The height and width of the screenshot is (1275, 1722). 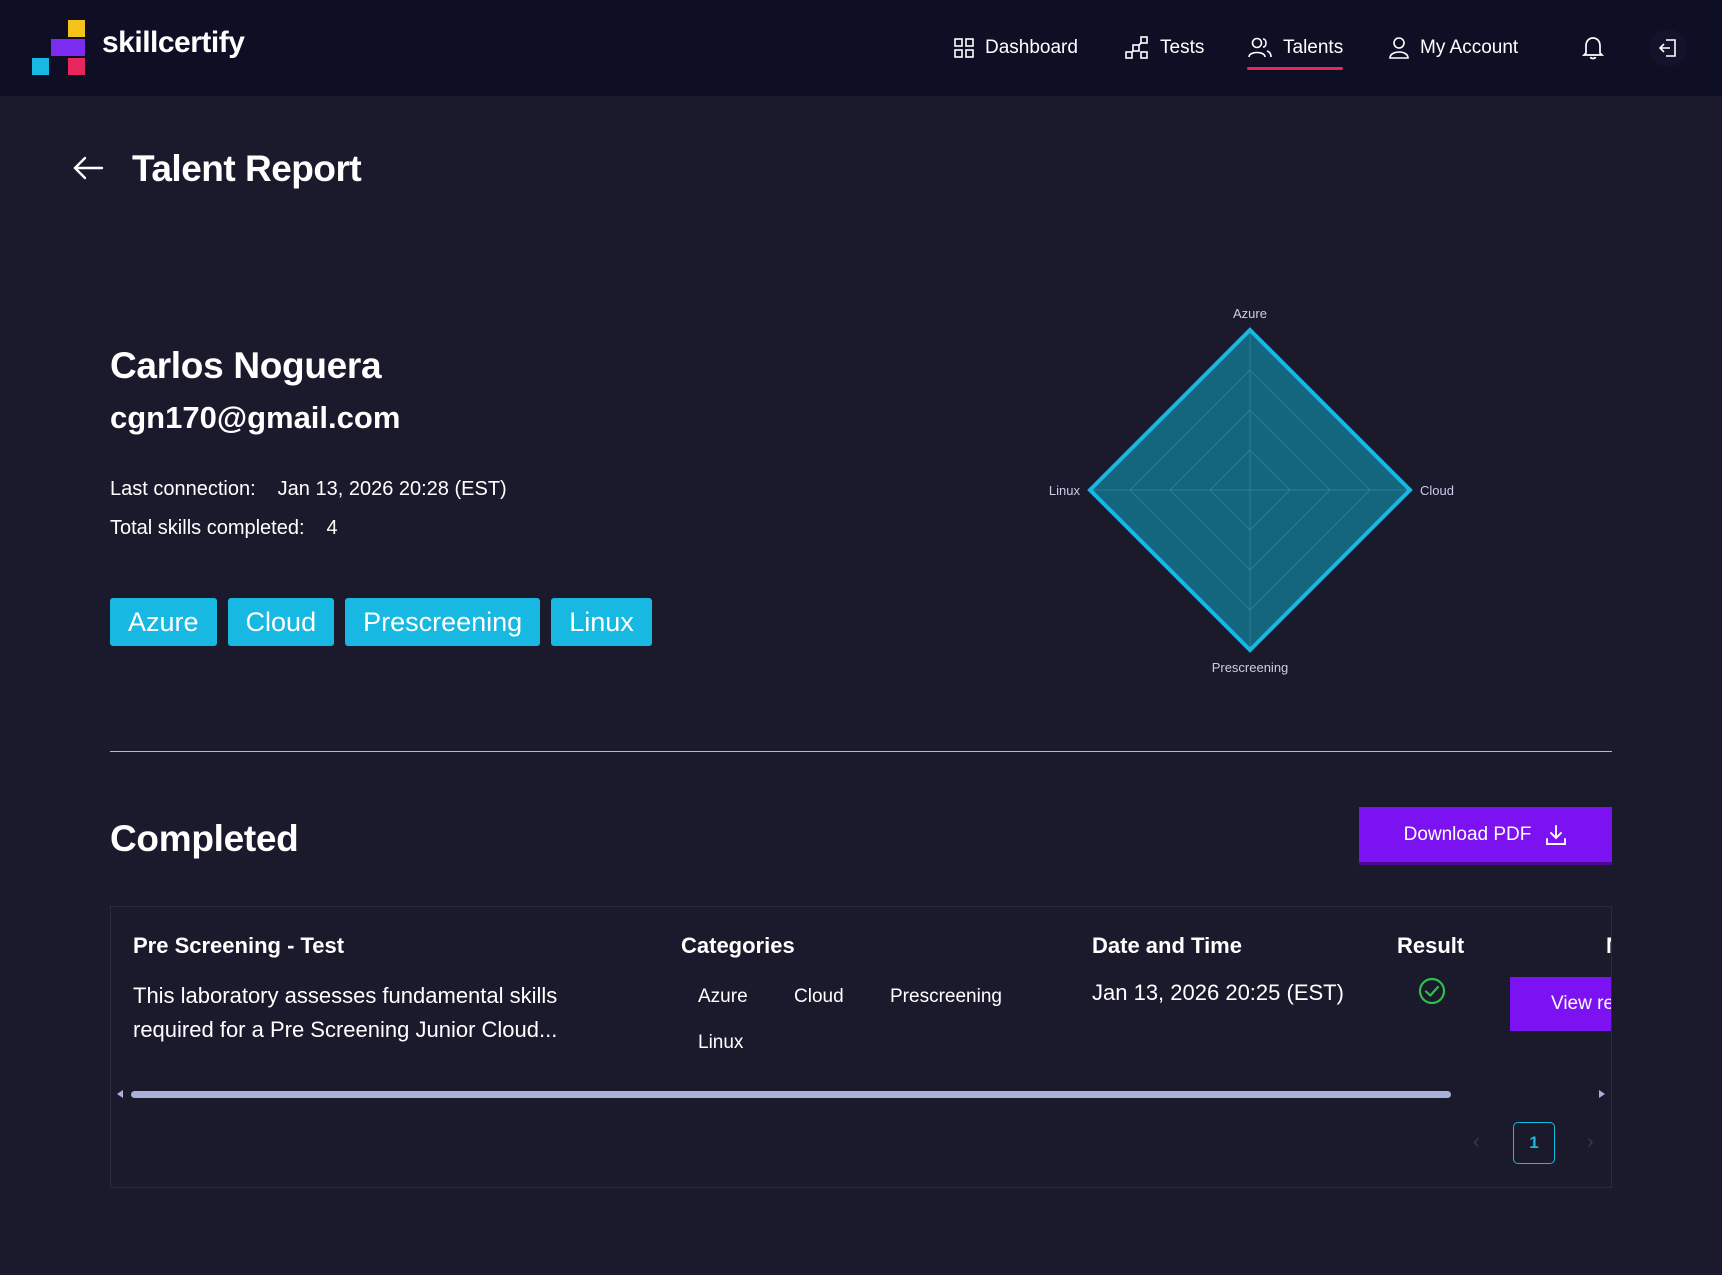 What do you see at coordinates (601, 622) in the screenshot?
I see `skill-tag: Linux` at bounding box center [601, 622].